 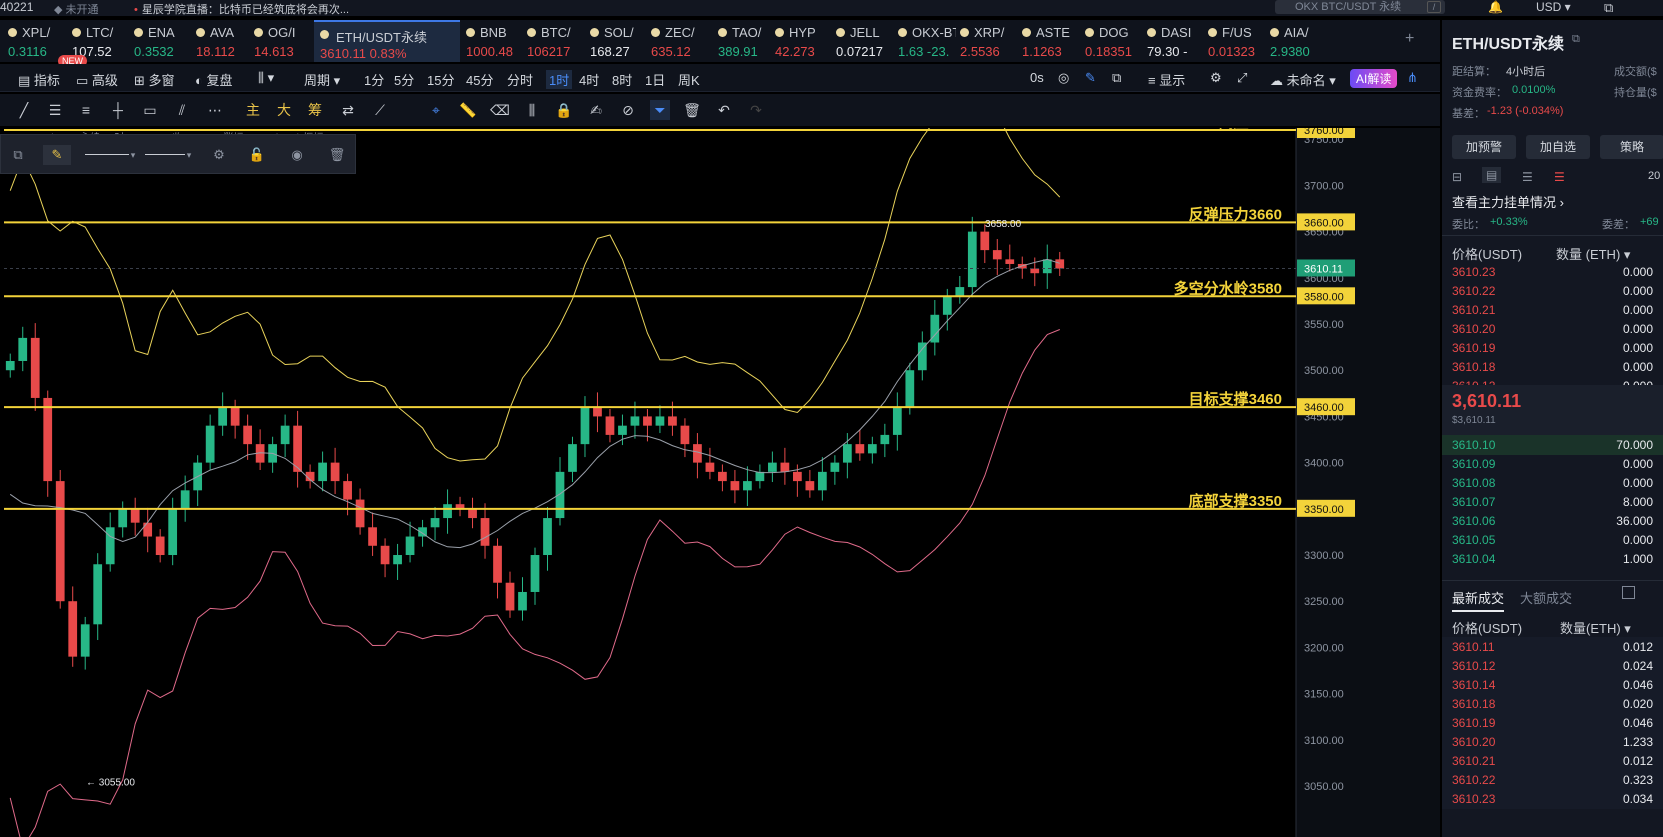 What do you see at coordinates (337, 155) in the screenshot?
I see `trash-icon: 🗑` at bounding box center [337, 155].